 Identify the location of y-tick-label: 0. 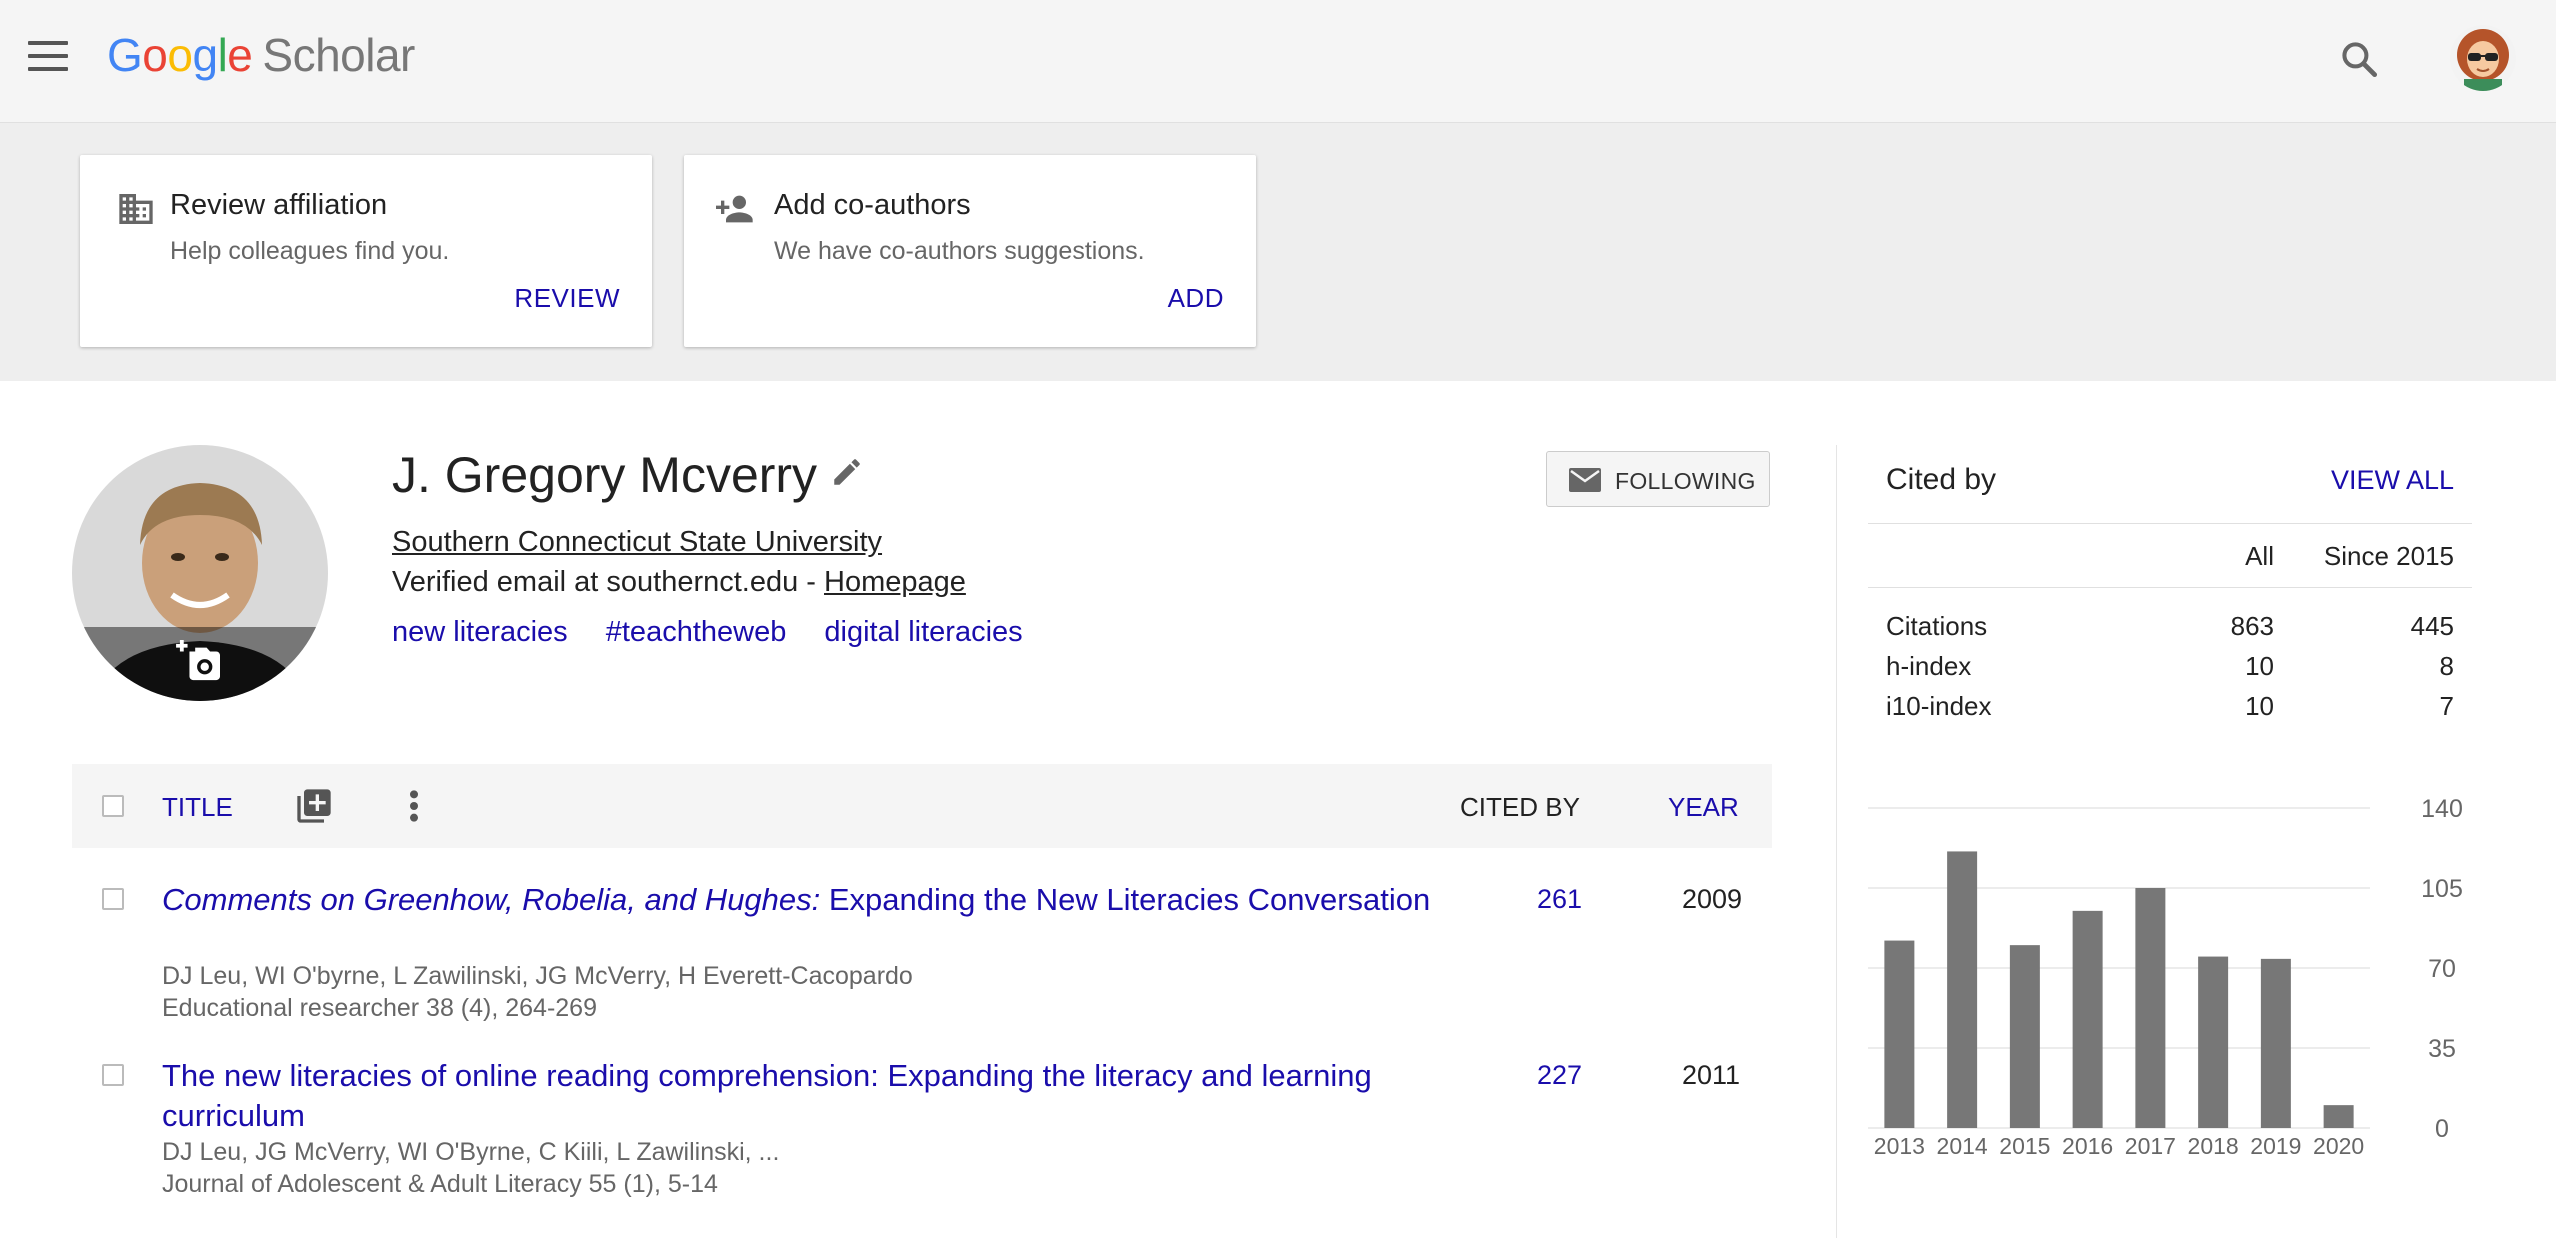
(2442, 1129).